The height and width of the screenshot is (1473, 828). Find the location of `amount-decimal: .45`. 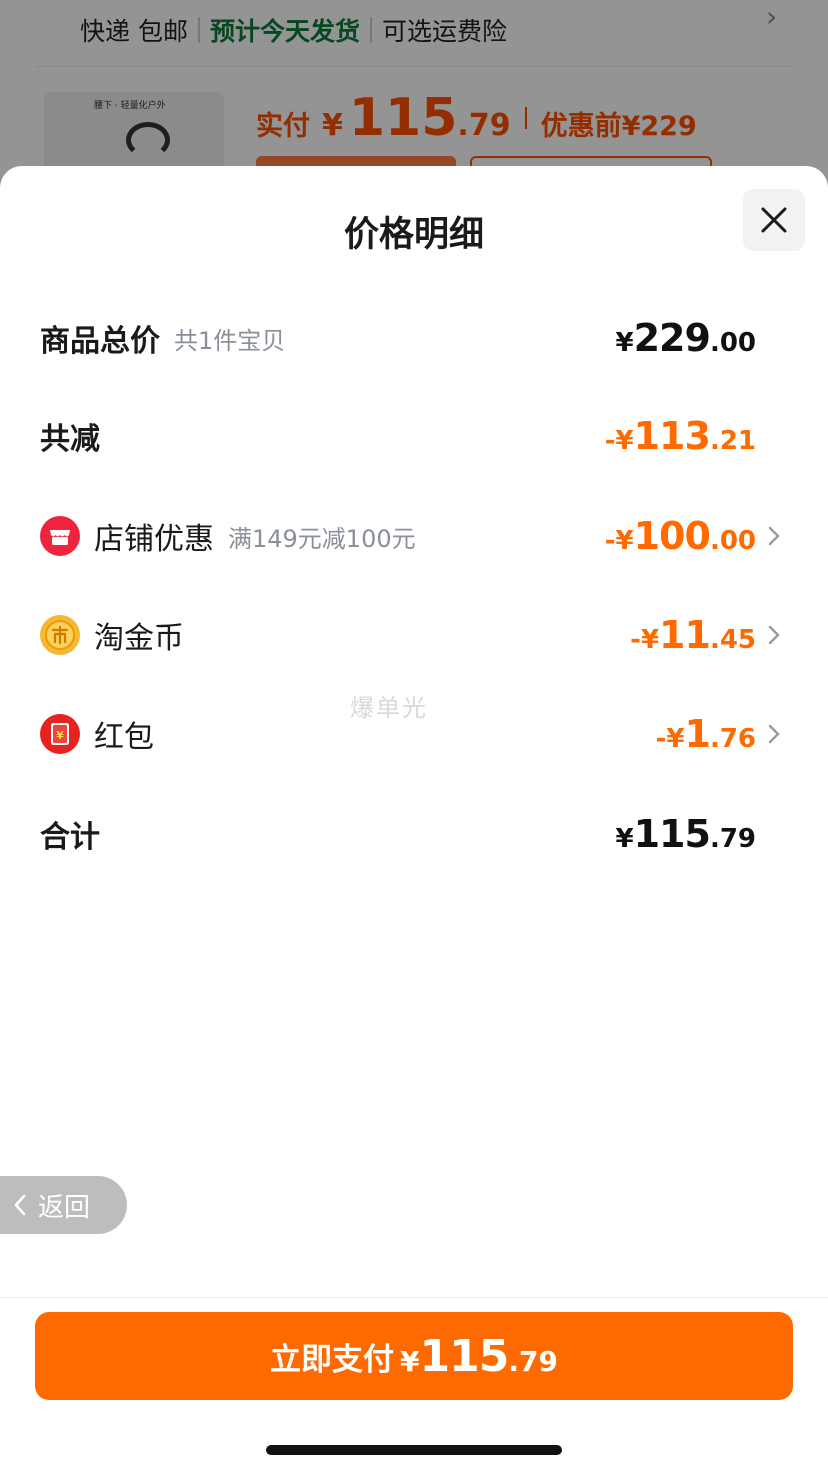

amount-decimal: .45 is located at coordinates (732, 640).